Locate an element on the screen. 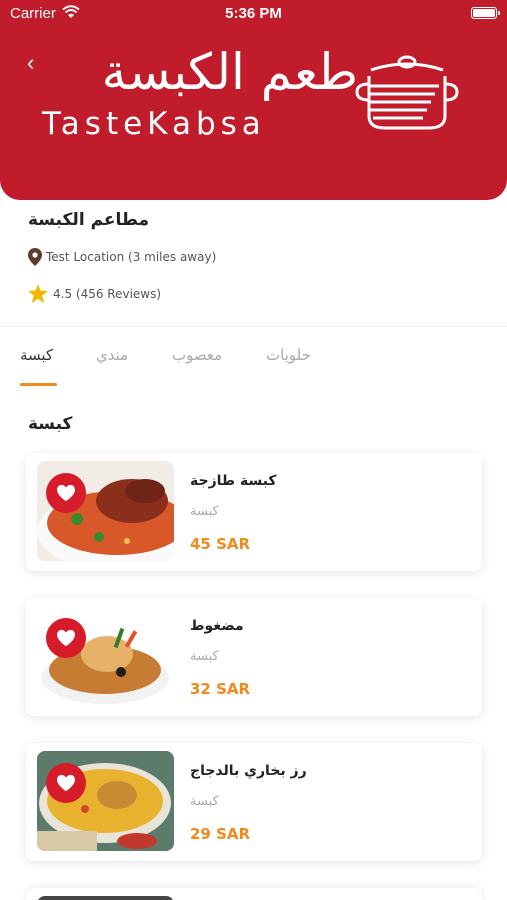 The height and width of the screenshot is (900, 507). item-name: رز بخاري بالدجاج is located at coordinates (248, 771).